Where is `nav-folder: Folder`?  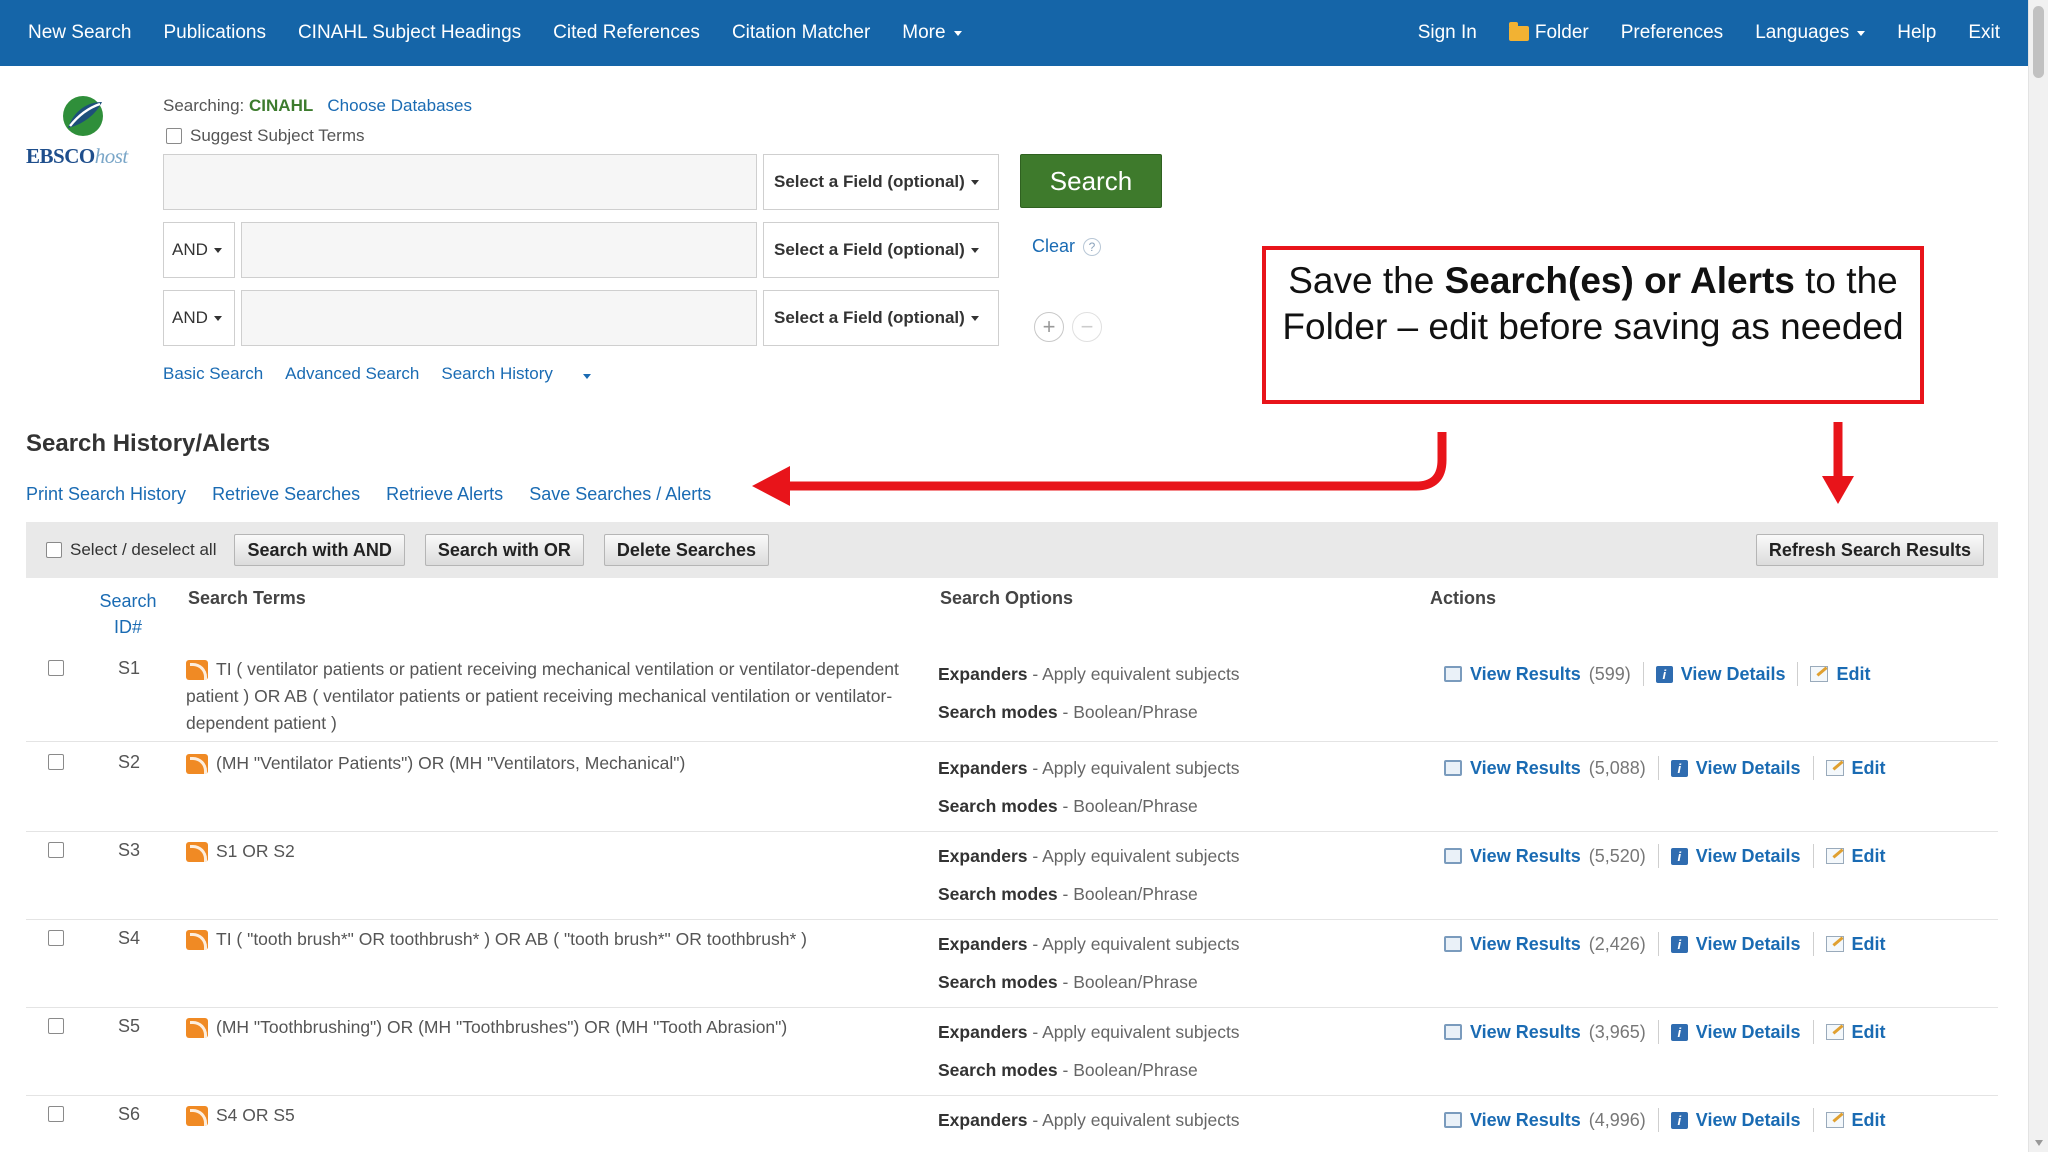 nav-folder: Folder is located at coordinates (1548, 32).